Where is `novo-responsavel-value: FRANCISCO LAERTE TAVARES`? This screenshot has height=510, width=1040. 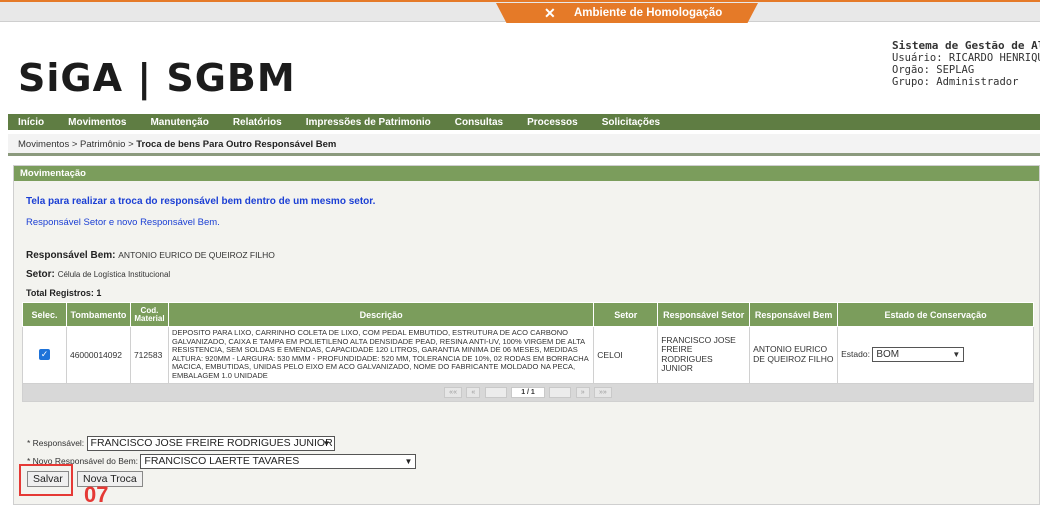
novo-responsavel-value: FRANCISCO LAERTE TAVARES is located at coordinates (222, 461).